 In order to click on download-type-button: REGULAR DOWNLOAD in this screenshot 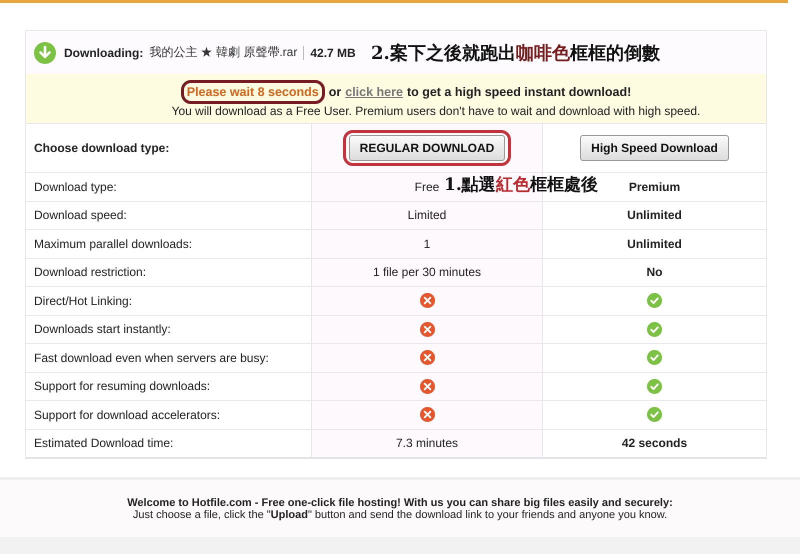, I will do `click(427, 148)`.